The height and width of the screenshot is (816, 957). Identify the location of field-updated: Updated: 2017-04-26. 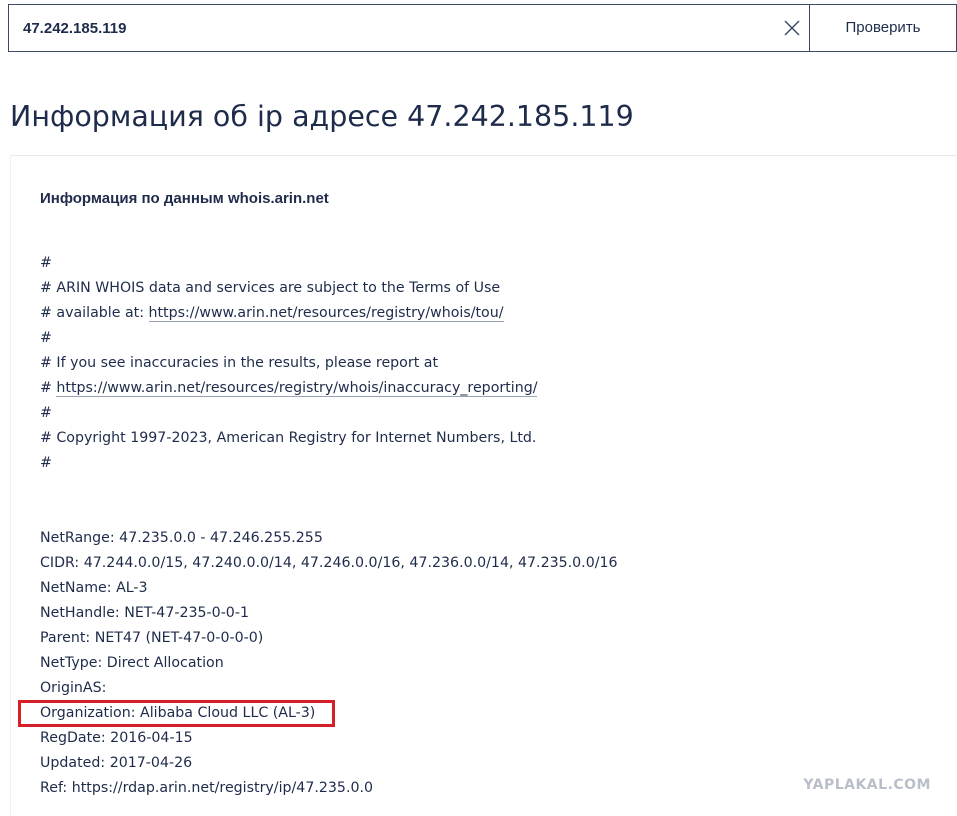
(329, 763).